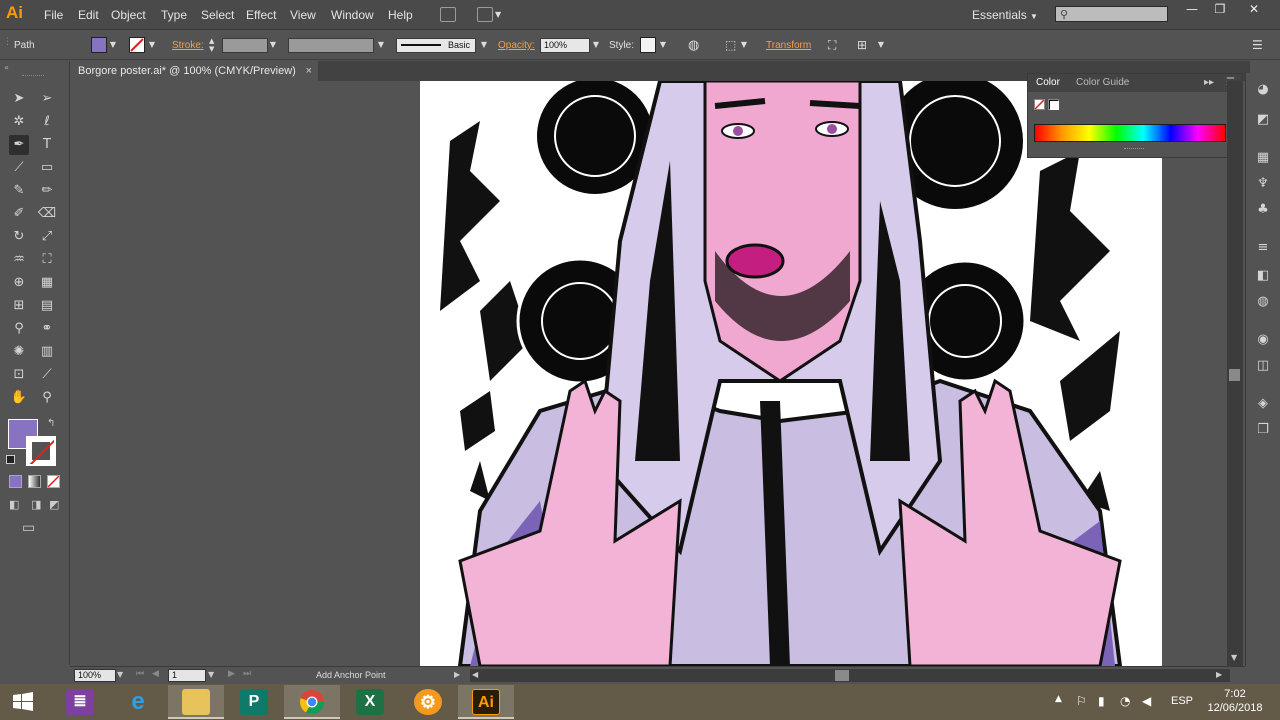 This screenshot has height=720, width=1280. I want to click on gradient-mode-icon, so click(34, 481).